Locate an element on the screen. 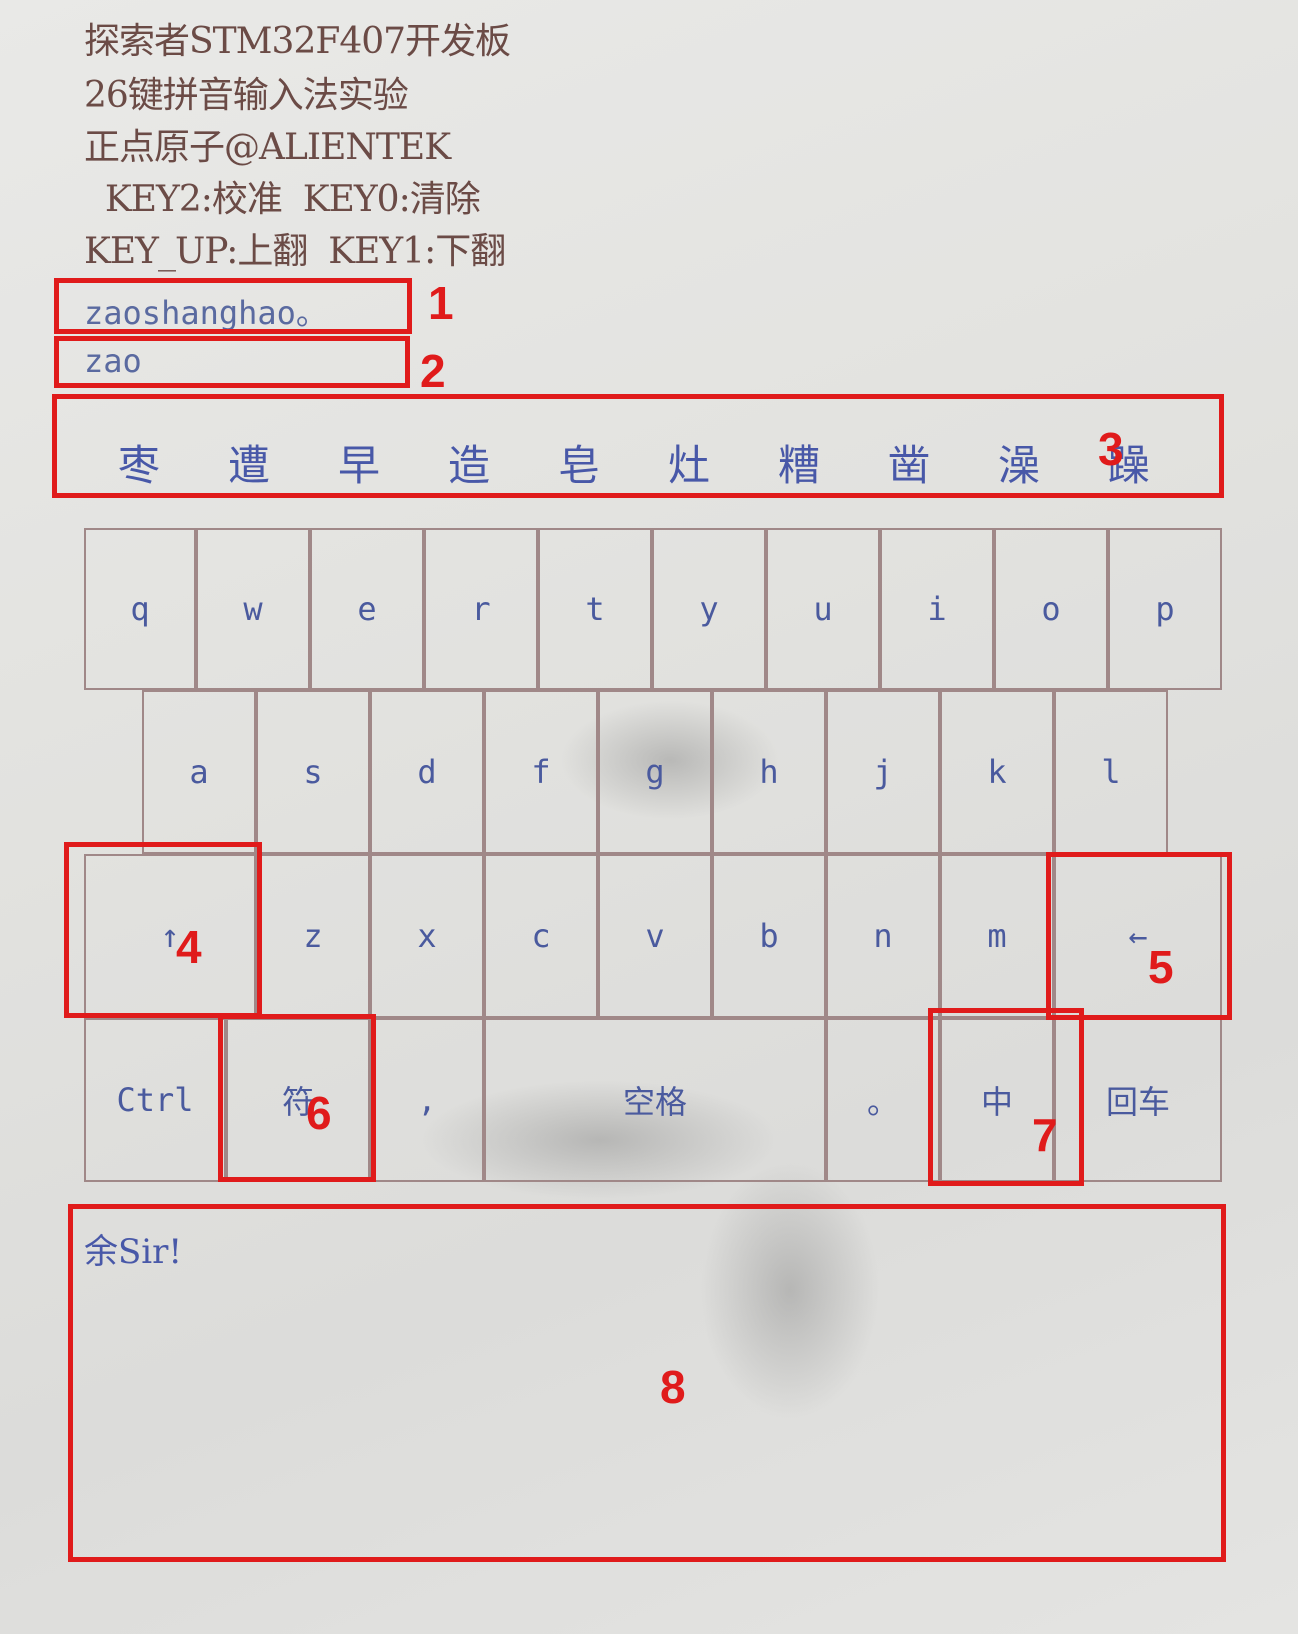  key-c: c is located at coordinates (541, 936).